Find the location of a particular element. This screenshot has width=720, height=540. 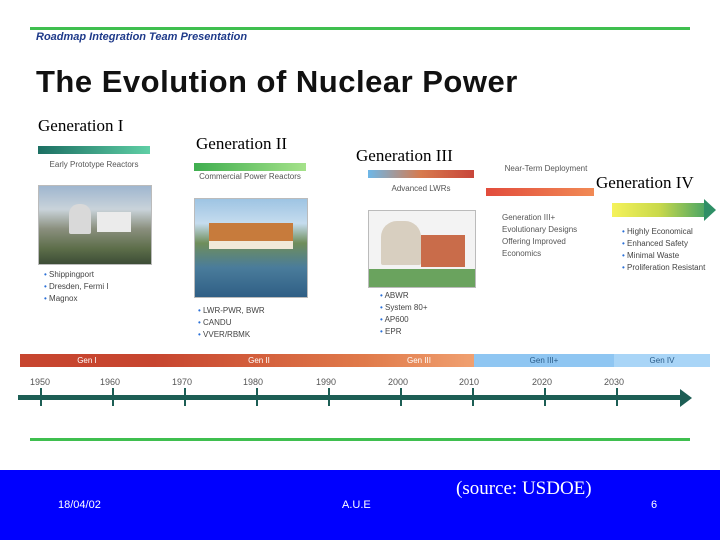

list-item: Magnox is located at coordinates (76, 299).